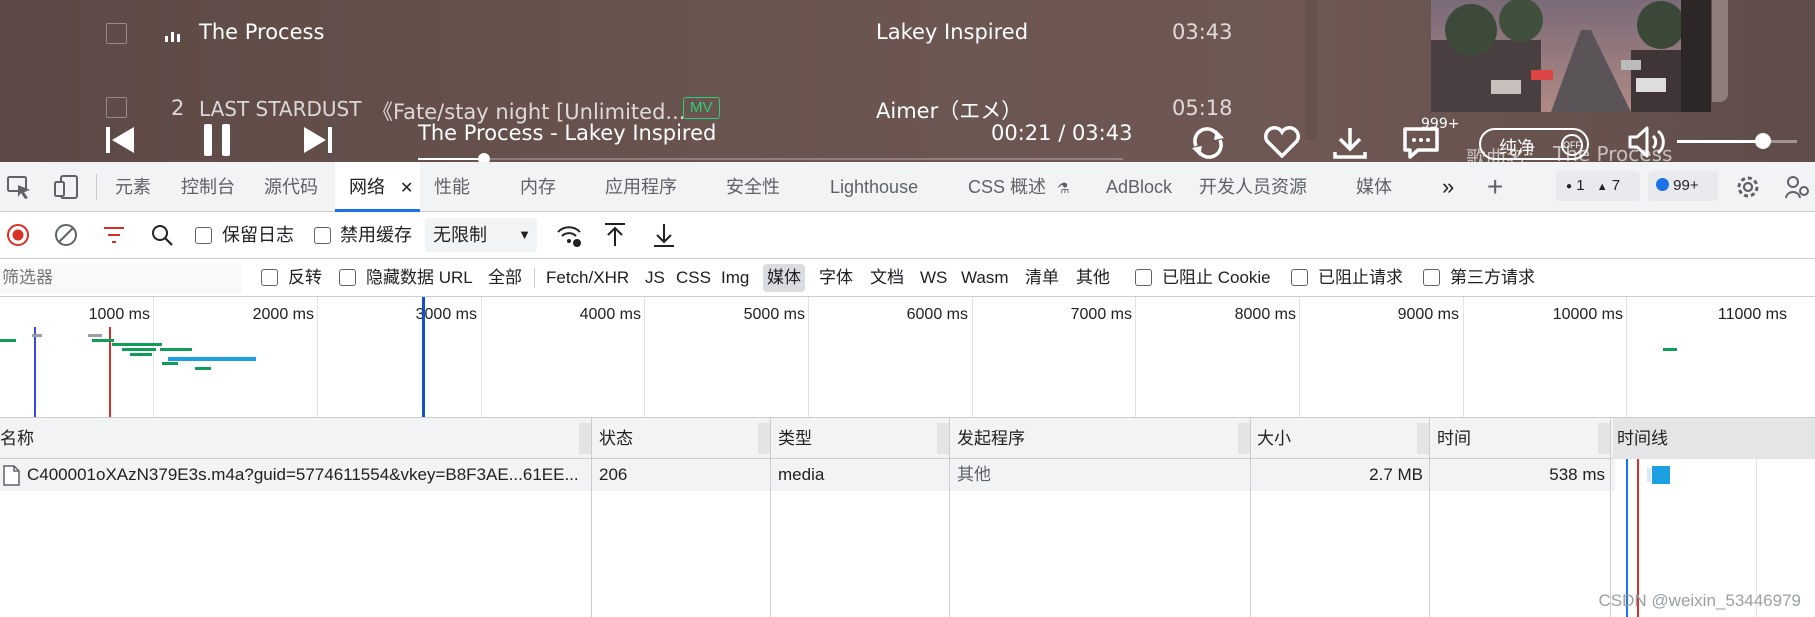  Describe the element at coordinates (1571, 56) in the screenshot. I see `album-cover` at that location.